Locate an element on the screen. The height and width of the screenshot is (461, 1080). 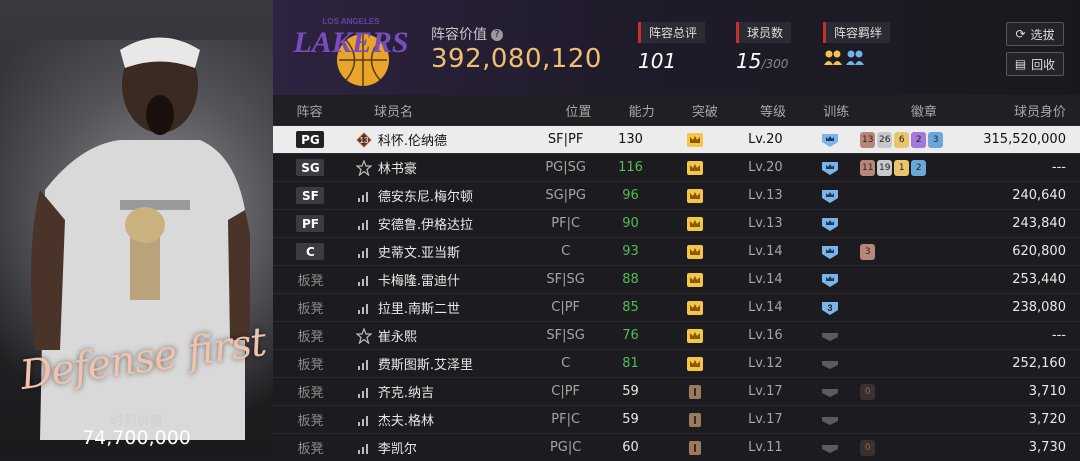
team-logo: LOS ANGELES LAKERS is located at coordinates (350, 51).